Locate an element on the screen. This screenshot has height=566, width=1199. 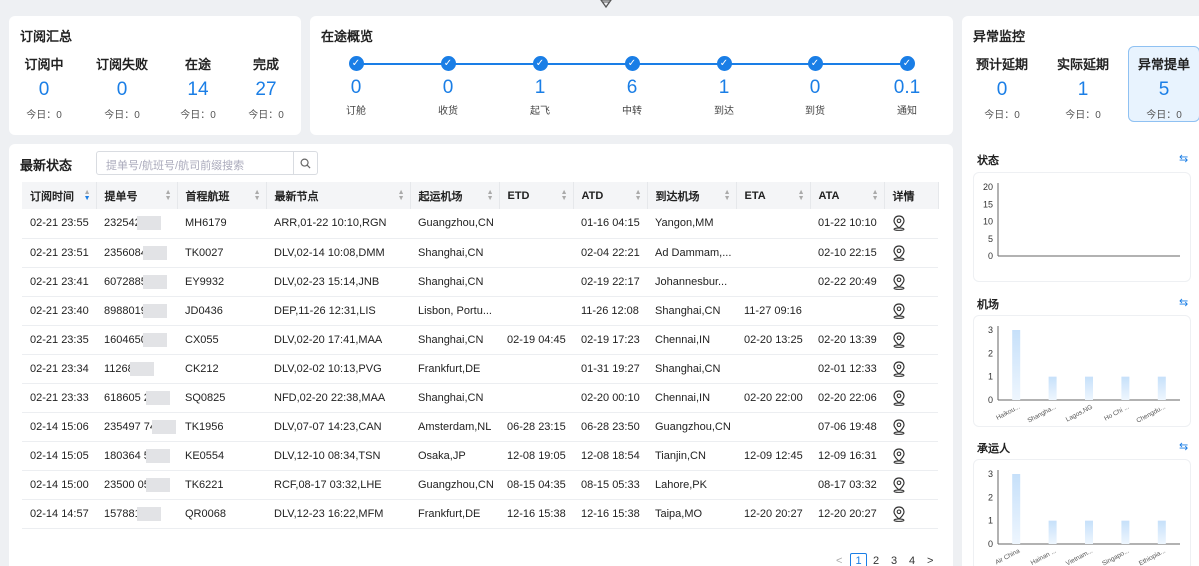
sort-desc-icon: ▲ ▼ is located at coordinates (87, 195).